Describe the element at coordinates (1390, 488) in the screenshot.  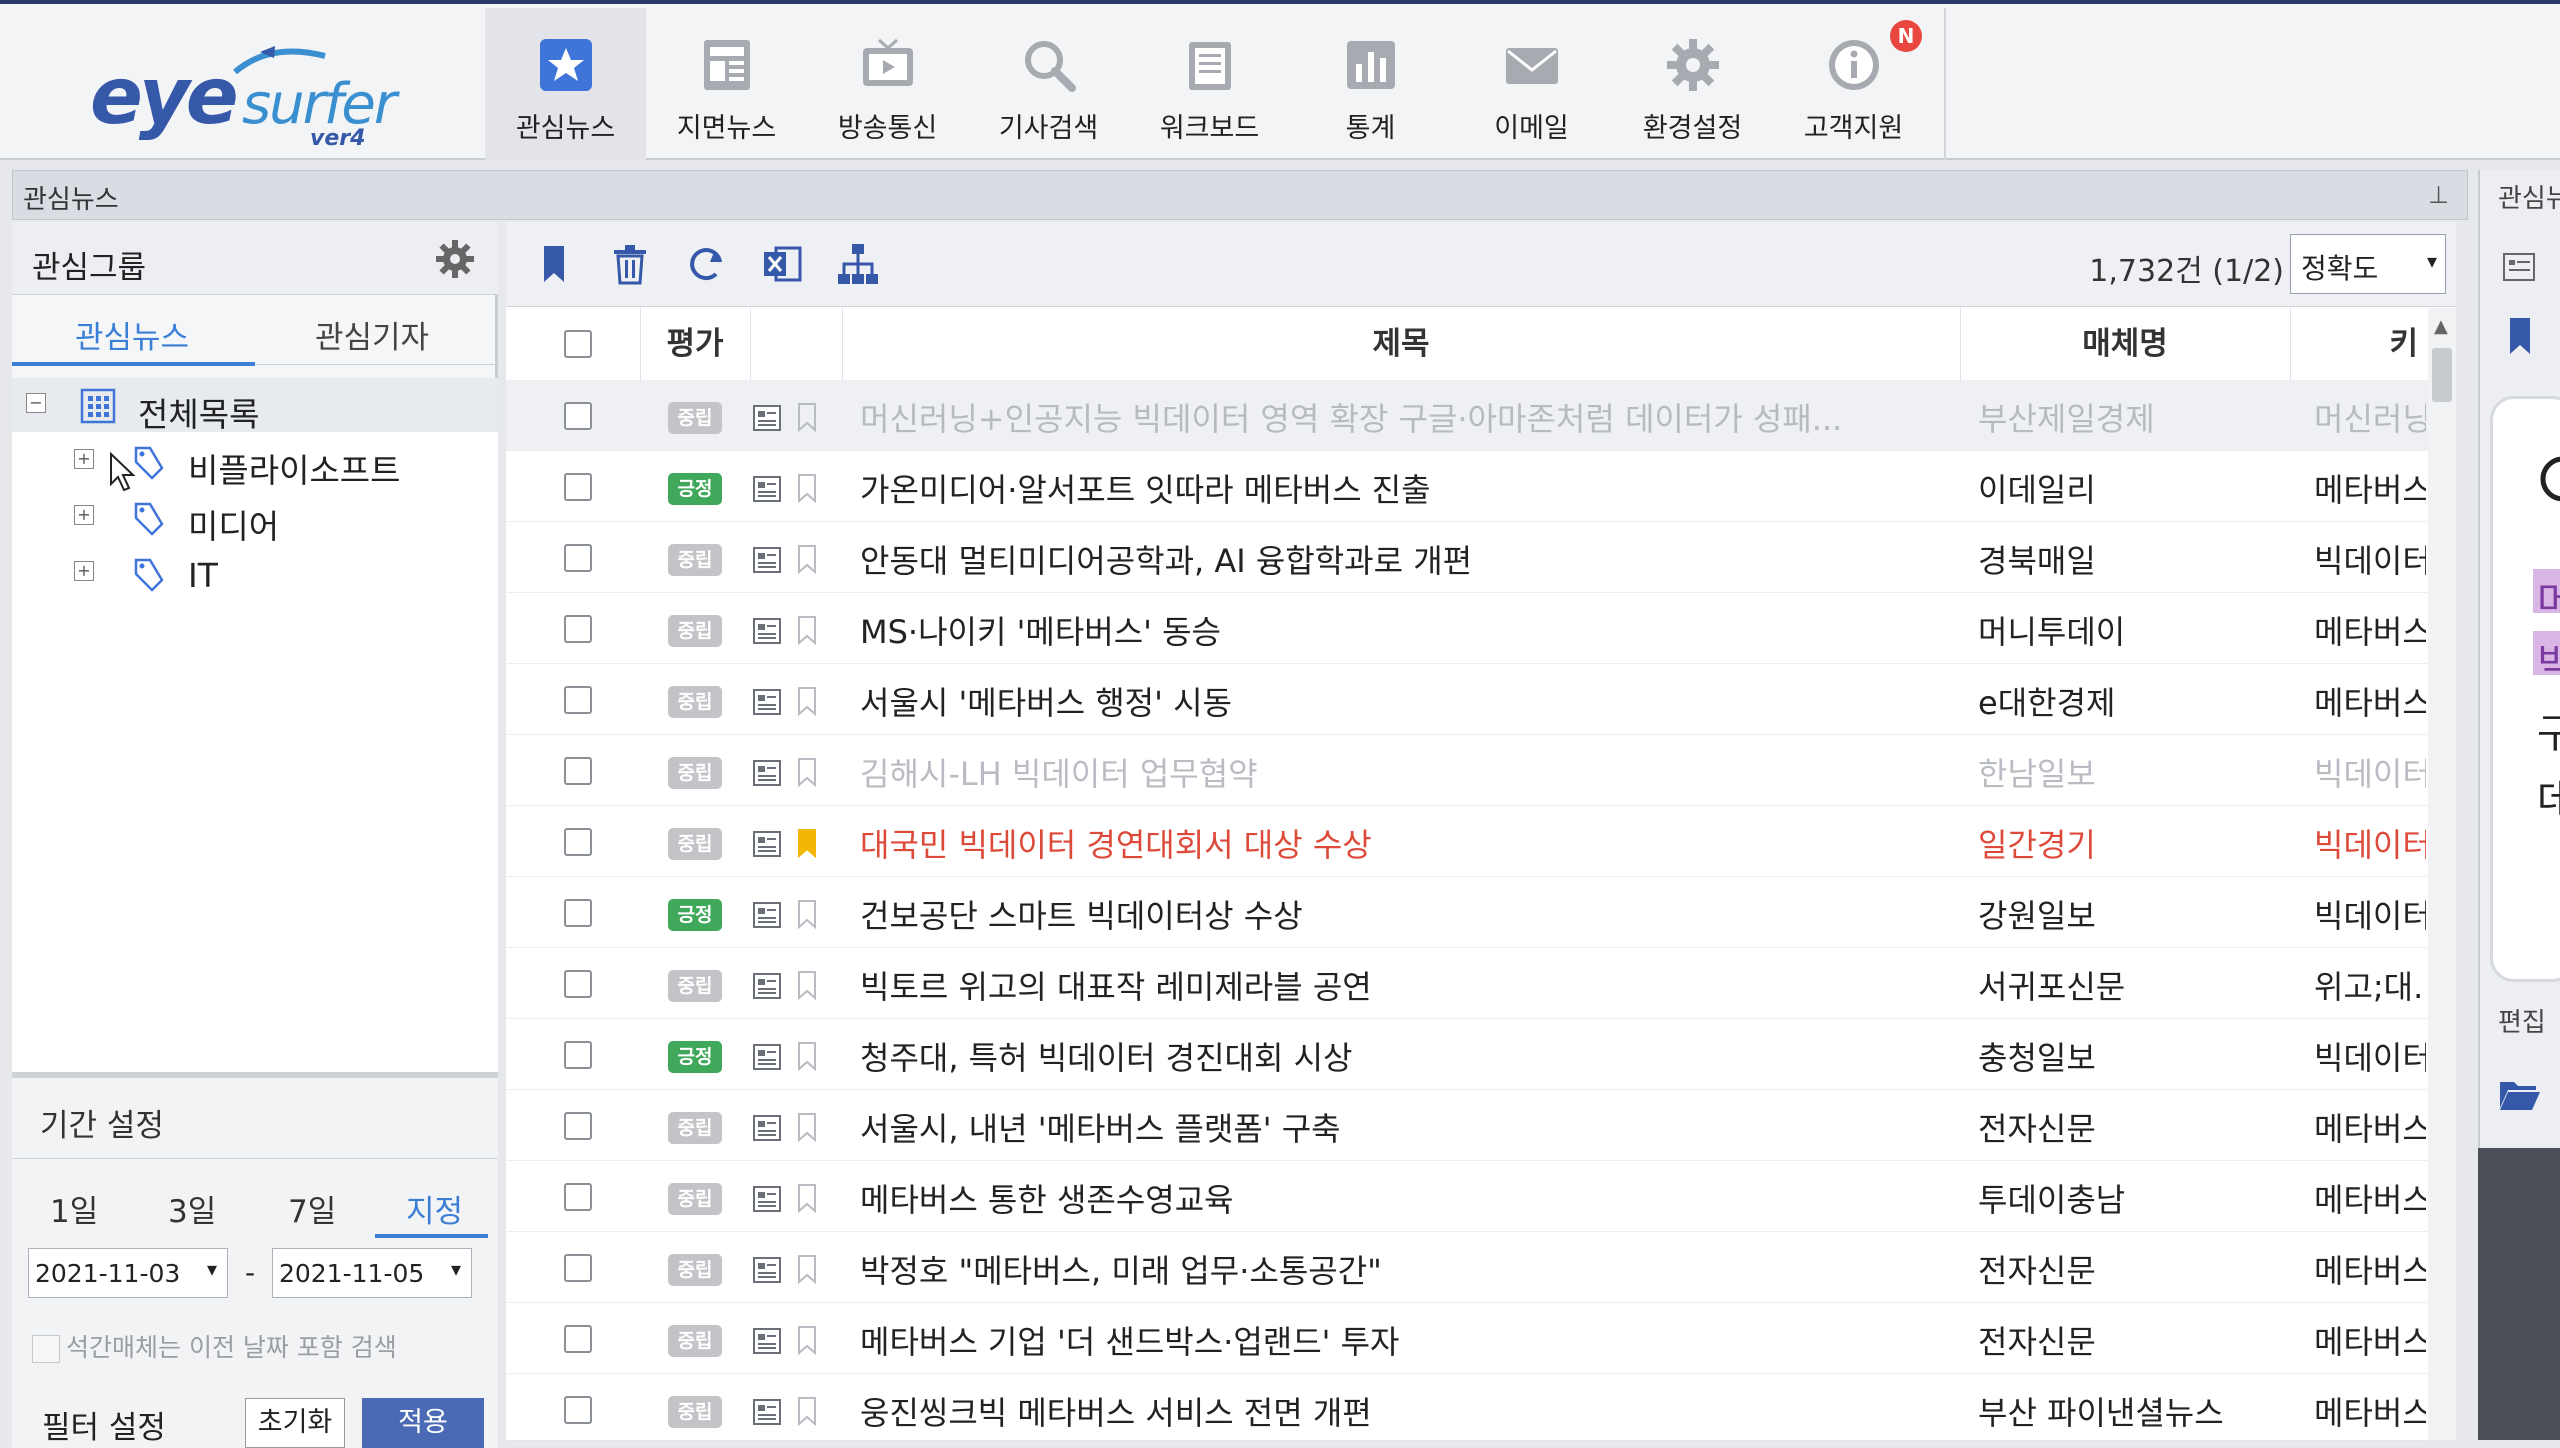
I see `article-title: 가온미디어·알서포트 잇따라 메타버스 진출` at that location.